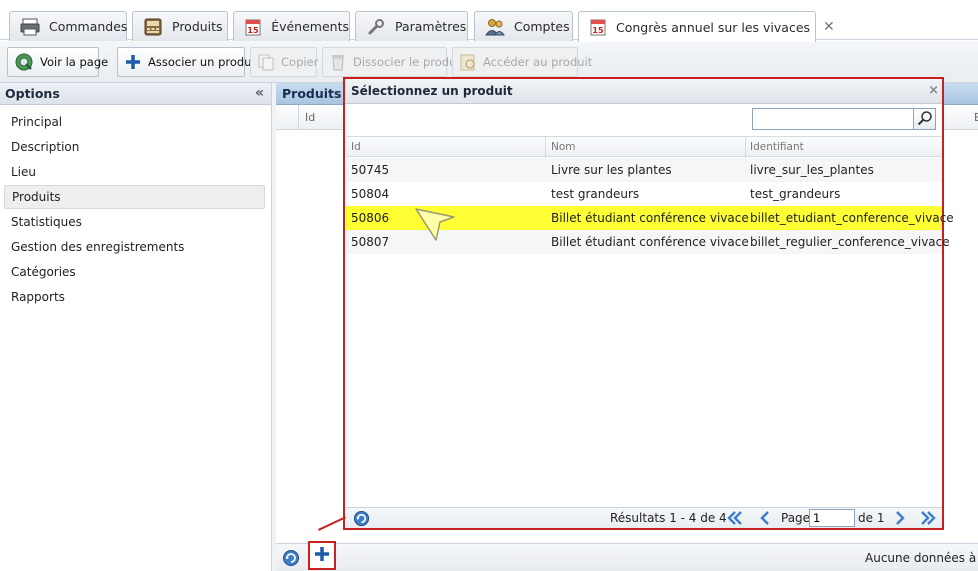 This screenshot has width=978, height=571. What do you see at coordinates (833, 119) in the screenshot?
I see `search-input` at bounding box center [833, 119].